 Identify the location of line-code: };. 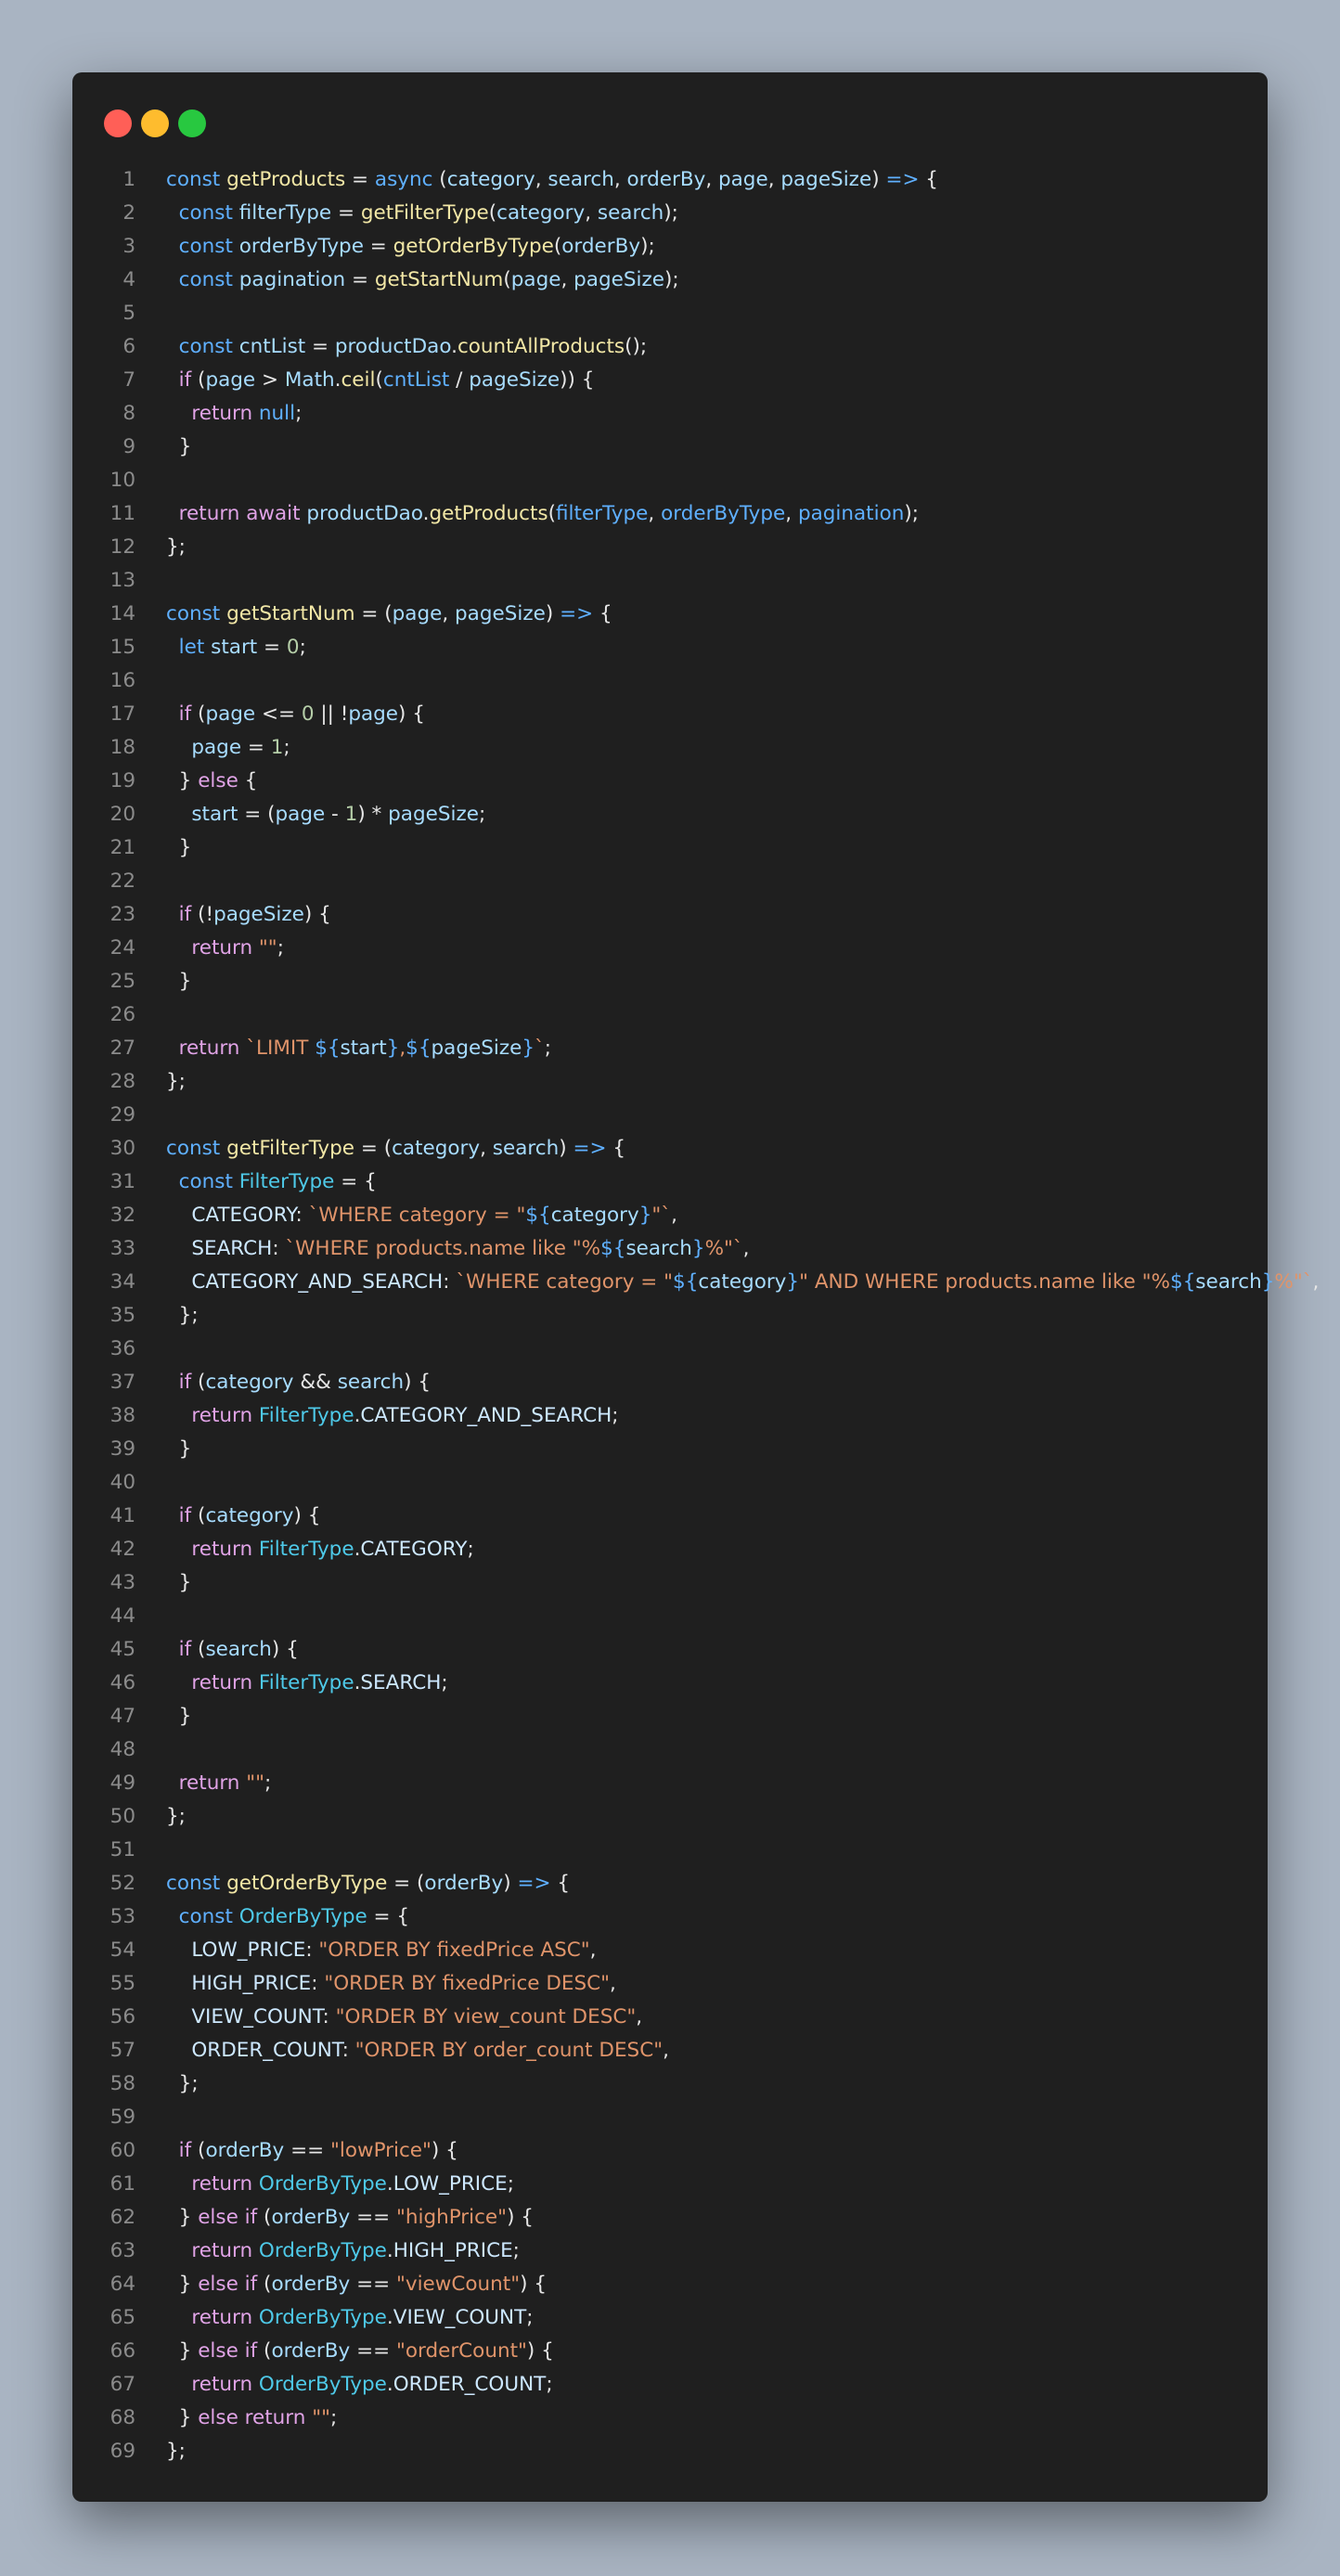
(182, 1316).